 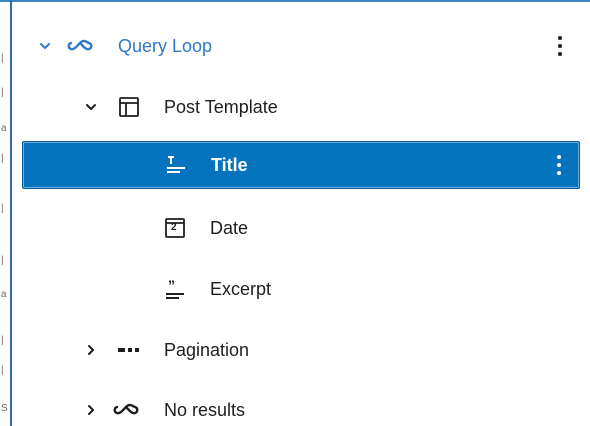 I want to click on tree-item-title: Title, so click(x=301, y=165).